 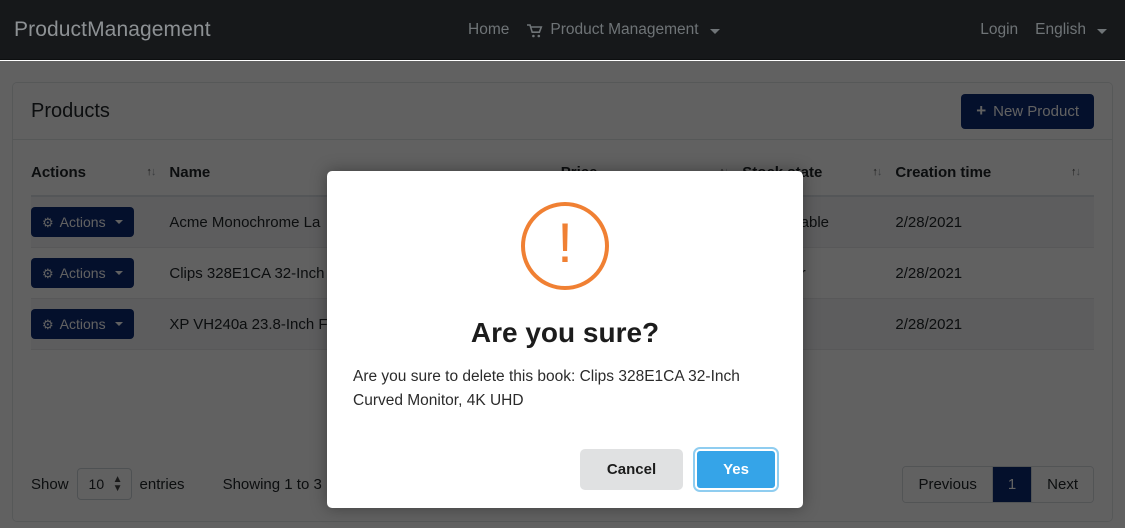 What do you see at coordinates (50, 484) in the screenshot?
I see `show-label: Show` at bounding box center [50, 484].